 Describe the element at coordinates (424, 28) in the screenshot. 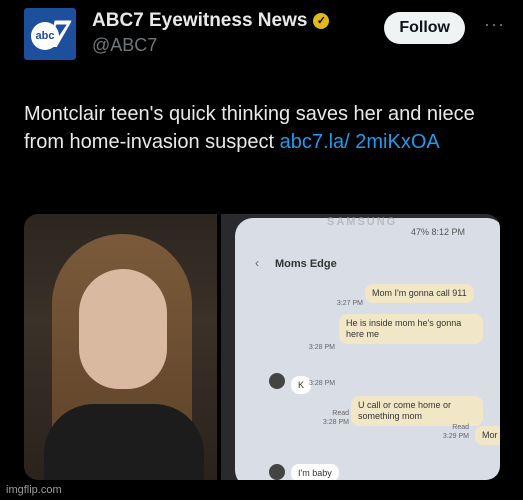

I see `follow-button: Follow` at that location.